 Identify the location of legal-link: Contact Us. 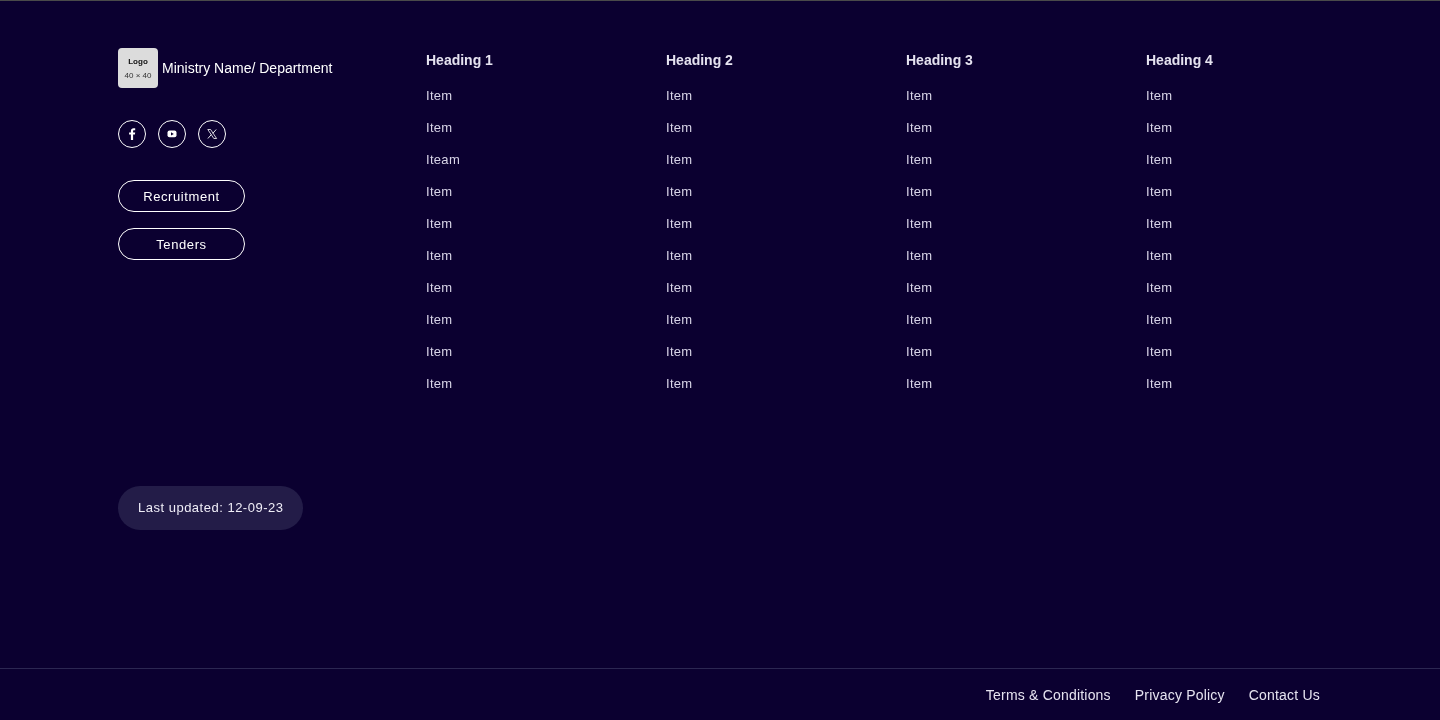
(1284, 694).